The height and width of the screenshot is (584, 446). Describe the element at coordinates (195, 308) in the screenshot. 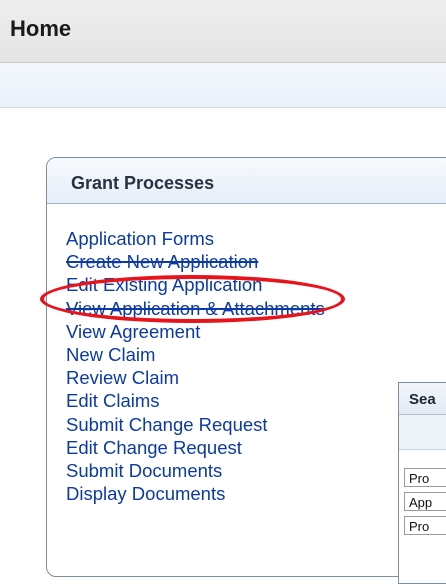

I see `link-view-application-attachments: View Application & Attachments` at that location.